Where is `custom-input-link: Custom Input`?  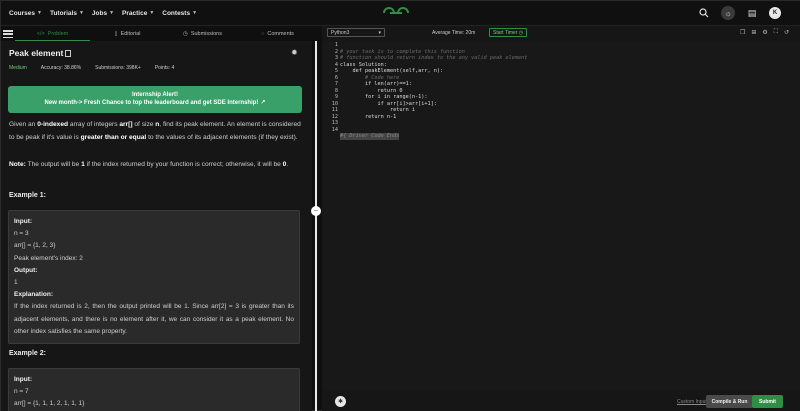
custom-input-link: Custom Input is located at coordinates (692, 402).